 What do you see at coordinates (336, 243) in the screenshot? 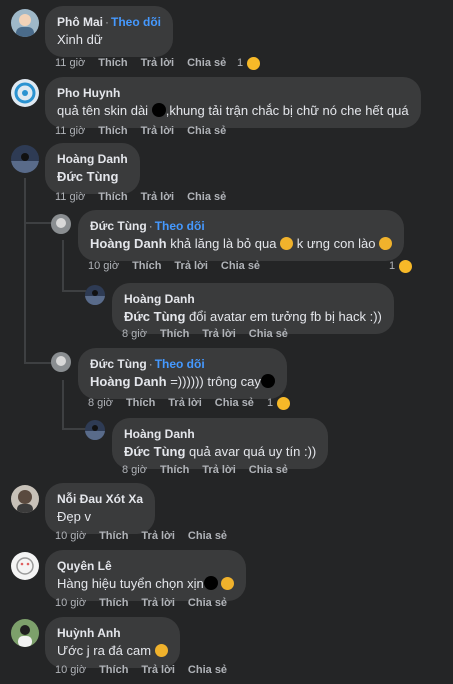
I see `comment-text: k ưng con lào` at bounding box center [336, 243].